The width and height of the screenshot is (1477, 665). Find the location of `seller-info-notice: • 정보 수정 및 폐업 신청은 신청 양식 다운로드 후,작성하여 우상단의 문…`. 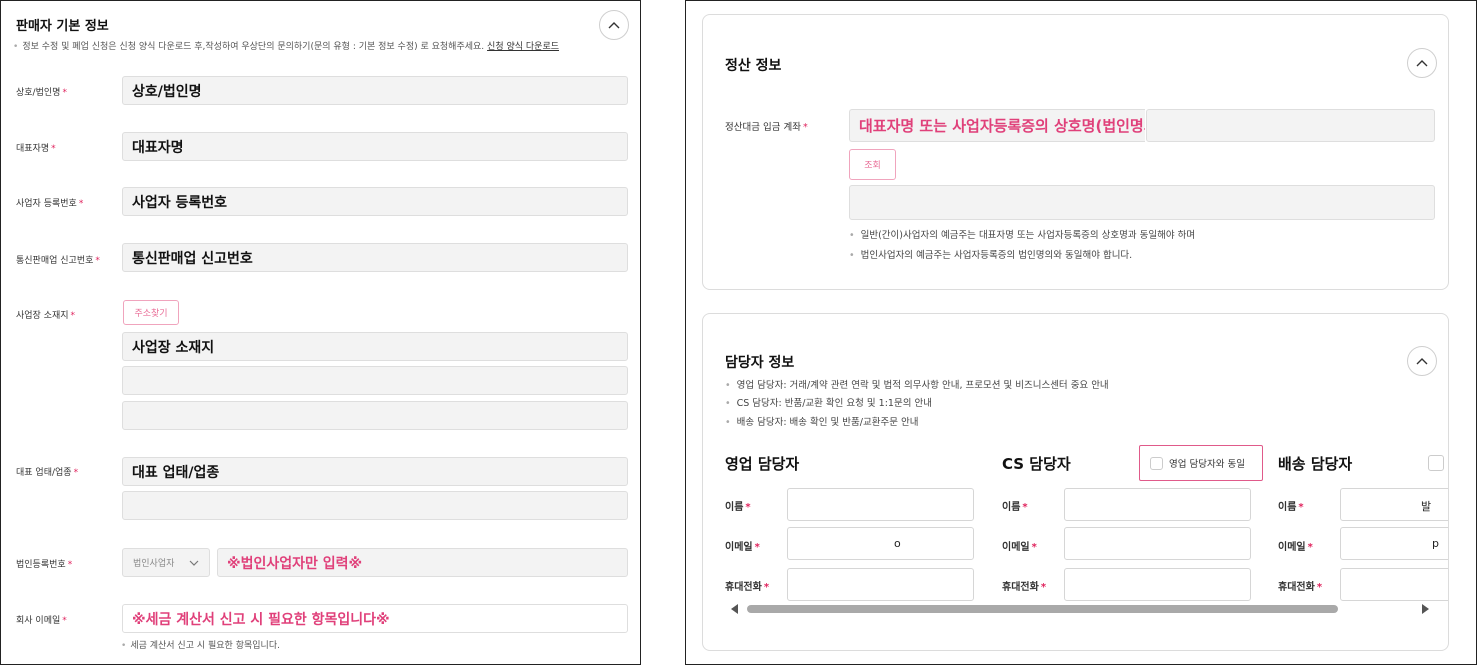

seller-info-notice: • 정보 수정 및 폐업 신청은 신청 양식 다운로드 후,작성하여 우상단의 문… is located at coordinates (286, 47).